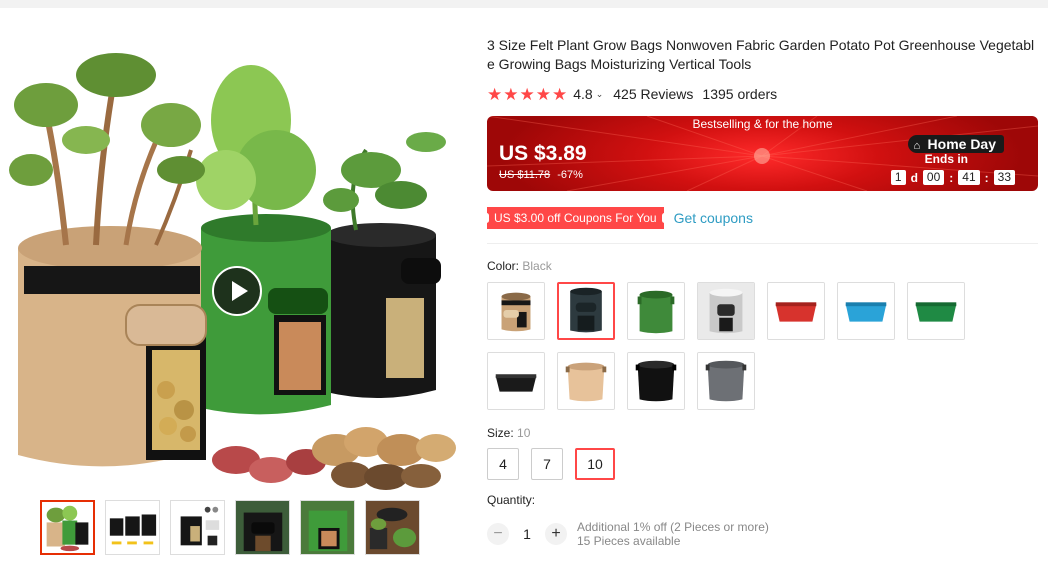 This screenshot has height=571, width=1048. What do you see at coordinates (575, 218) in the screenshot?
I see `coupon-tag: US $3.00 off Coupons For You` at bounding box center [575, 218].